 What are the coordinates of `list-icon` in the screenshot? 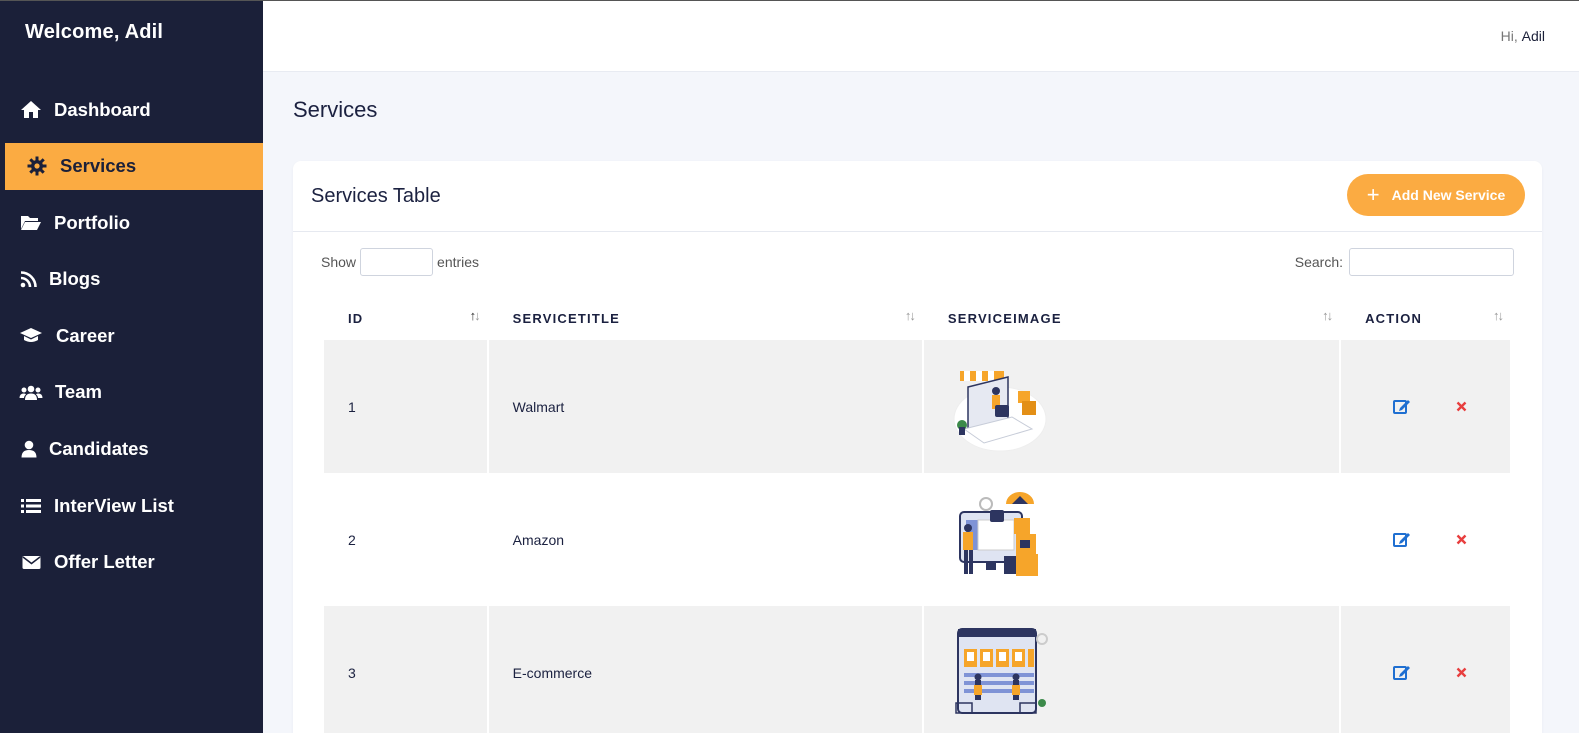 It's located at (31, 506).